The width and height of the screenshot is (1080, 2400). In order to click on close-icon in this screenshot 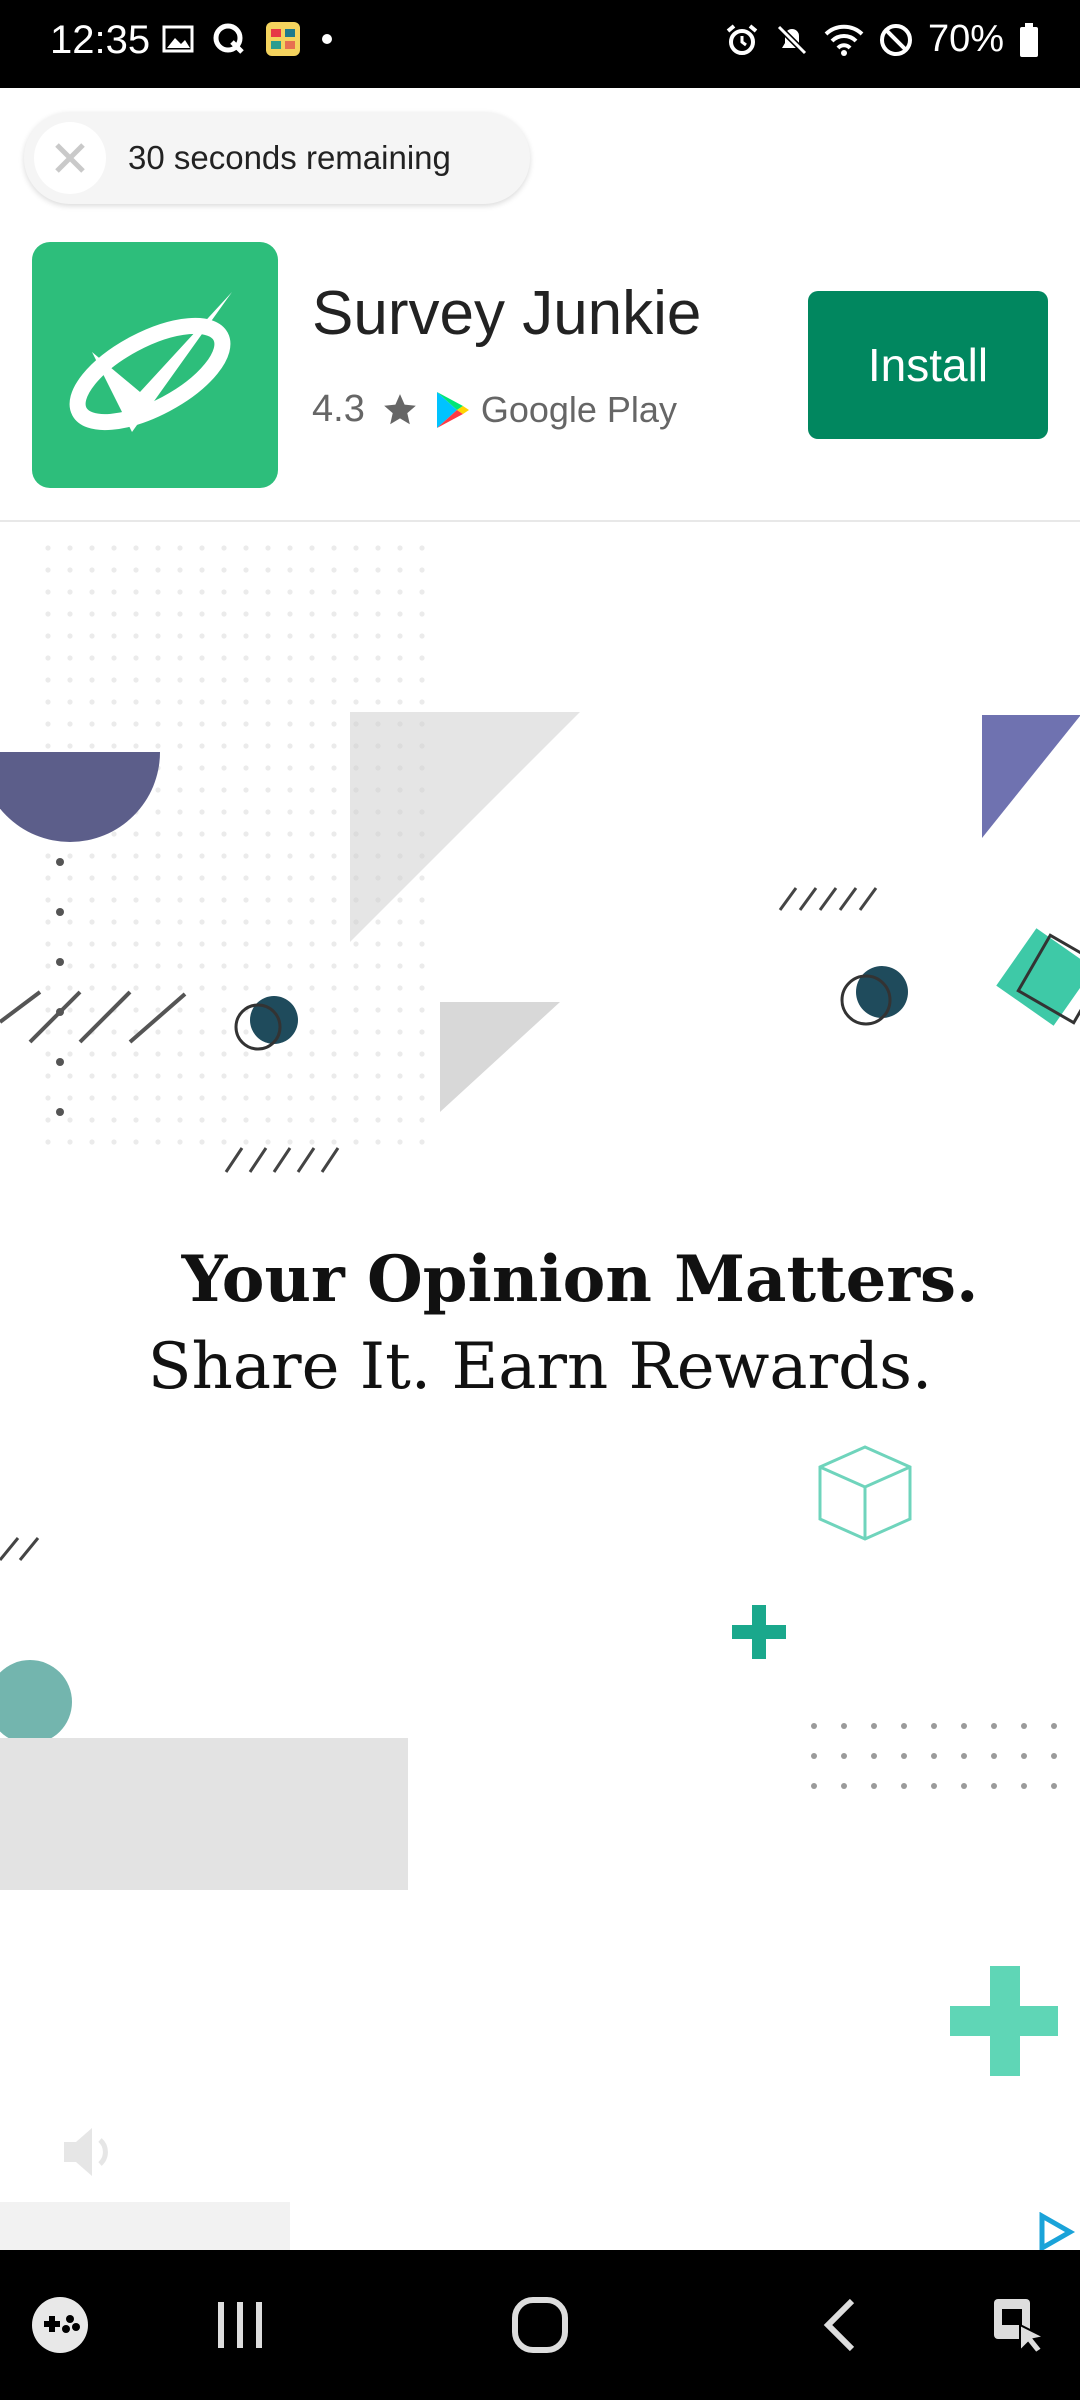, I will do `click(70, 158)`.